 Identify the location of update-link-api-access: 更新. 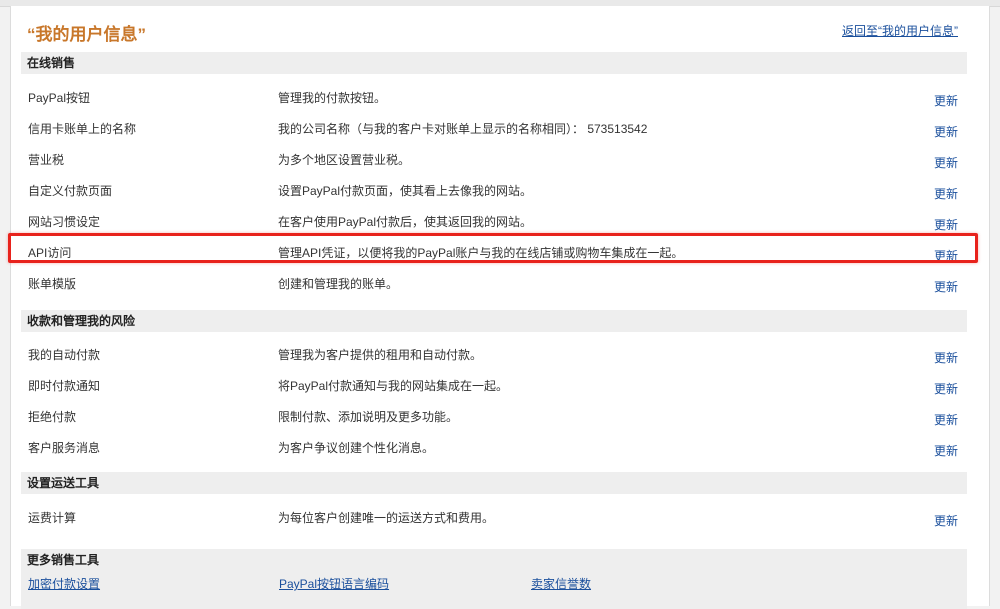
(946, 256).